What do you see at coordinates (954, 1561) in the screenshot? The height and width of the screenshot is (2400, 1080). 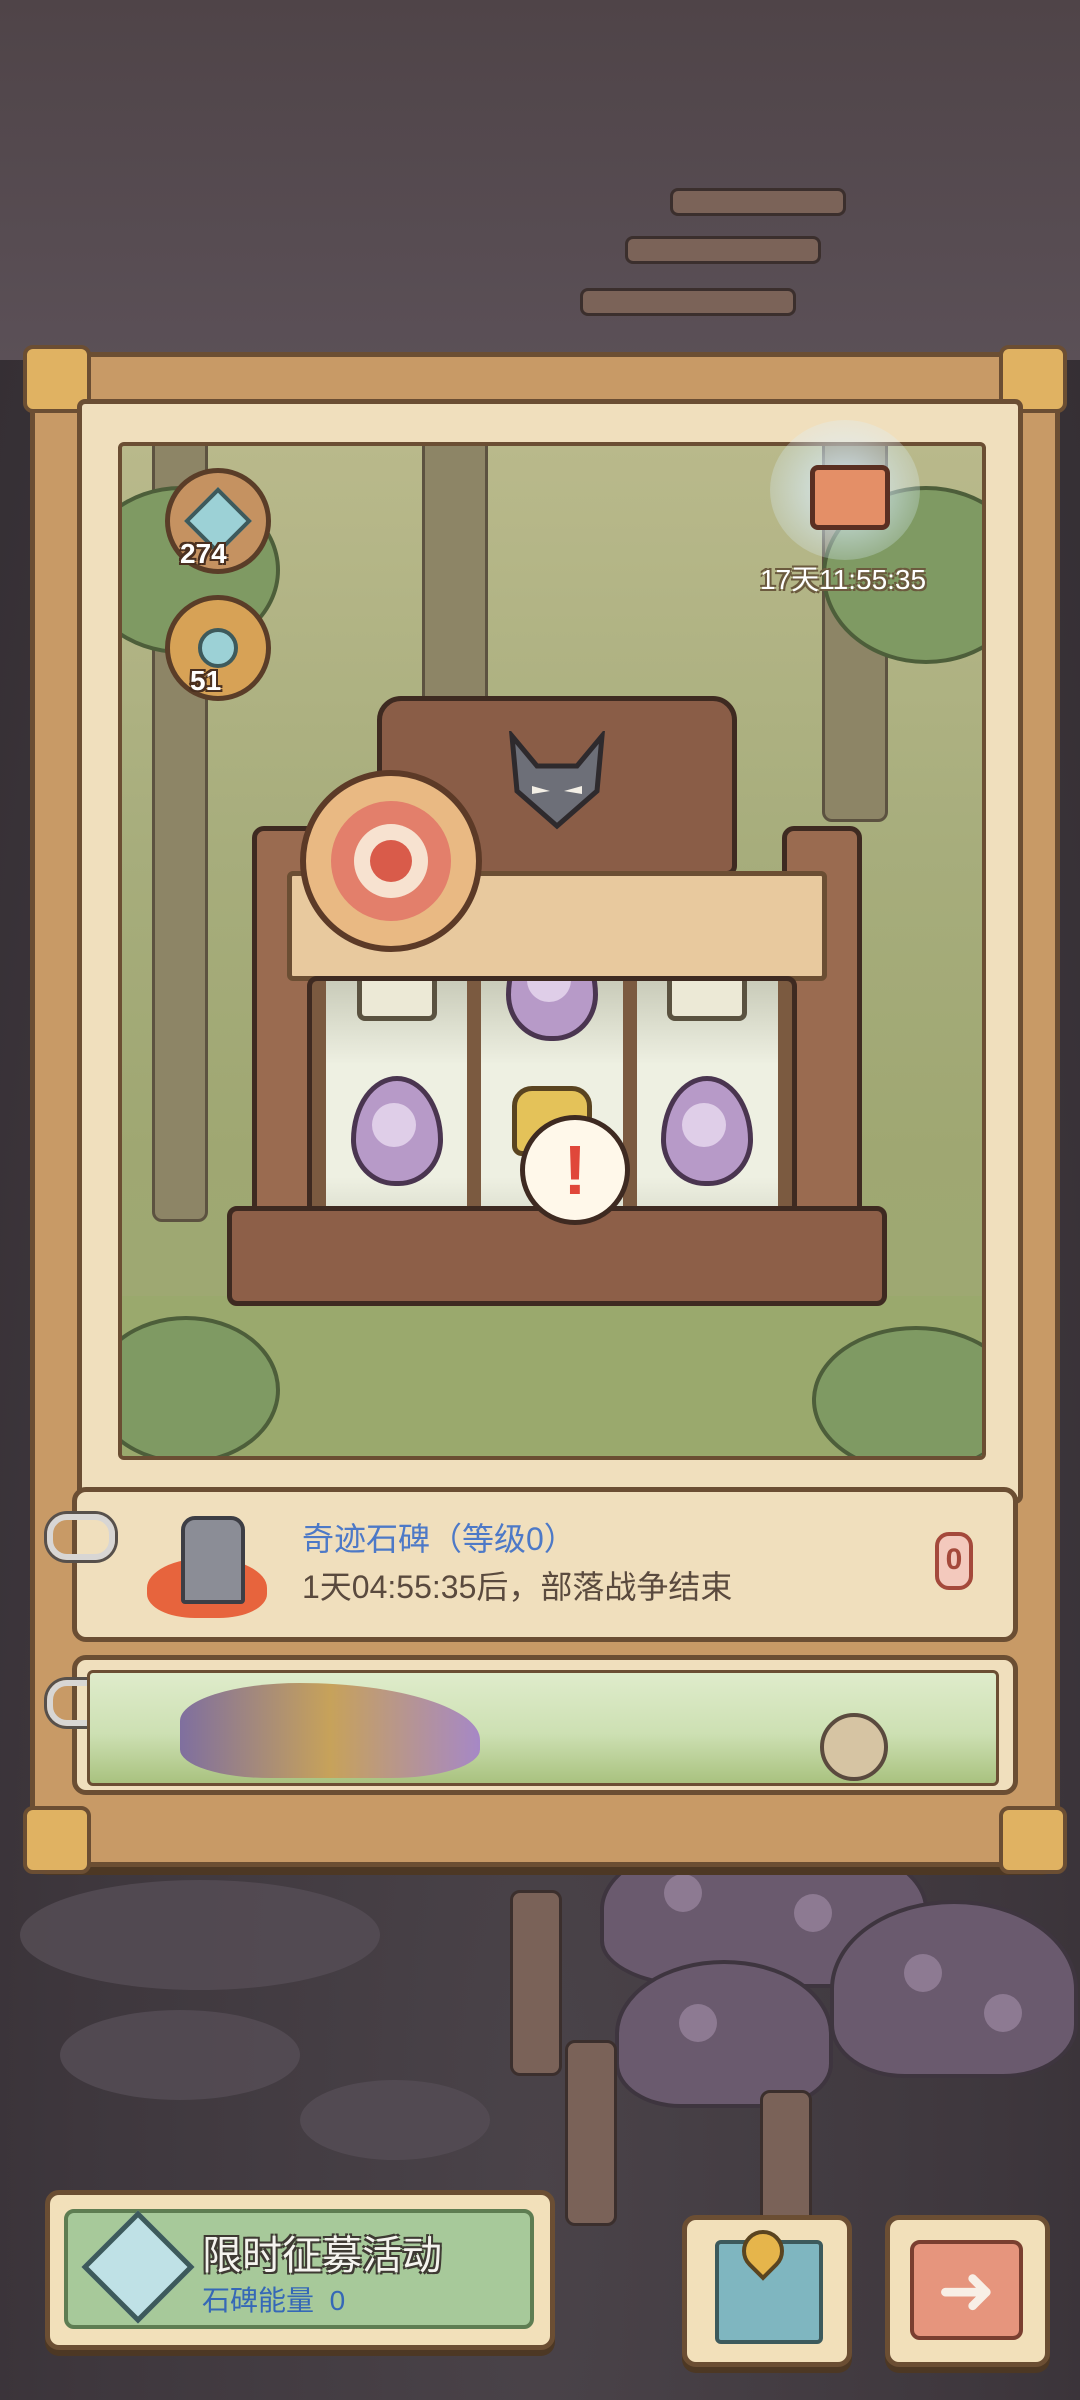 I see `monolith-count-badge: 0` at bounding box center [954, 1561].